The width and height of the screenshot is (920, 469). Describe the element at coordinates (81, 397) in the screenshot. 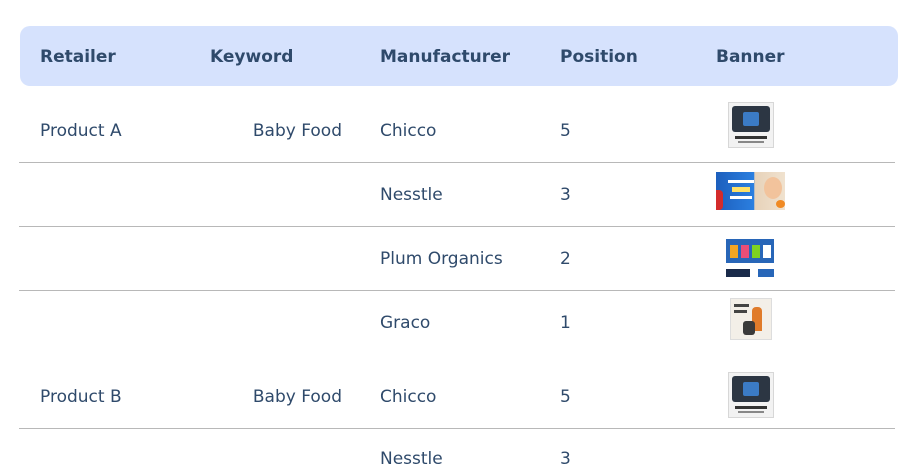

I see `retailer-cell: Product B` at that location.